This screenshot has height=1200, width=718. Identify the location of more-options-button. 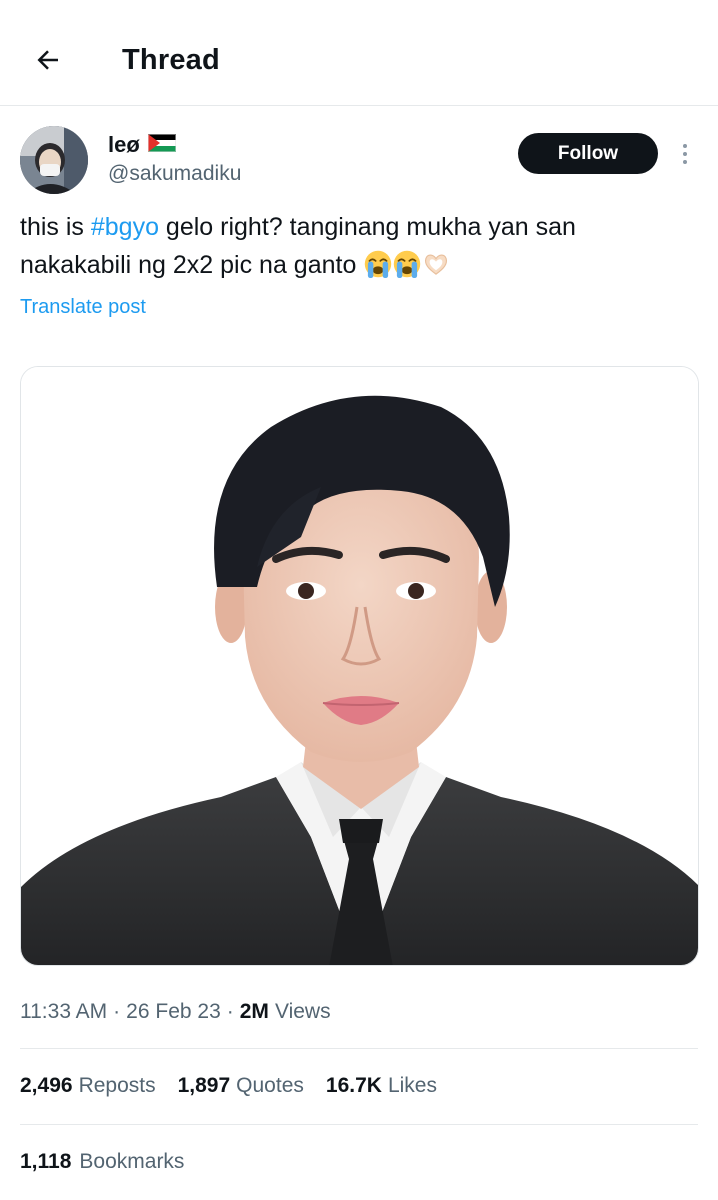
(685, 154).